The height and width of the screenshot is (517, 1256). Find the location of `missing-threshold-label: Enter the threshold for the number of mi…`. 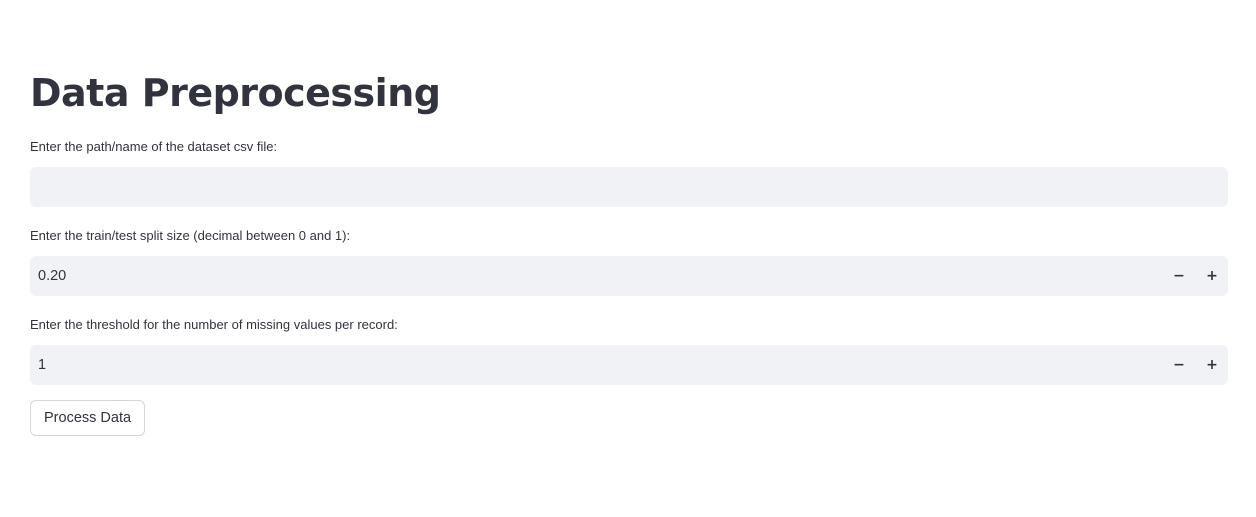

missing-threshold-label: Enter the threshold for the number of mi… is located at coordinates (214, 324).